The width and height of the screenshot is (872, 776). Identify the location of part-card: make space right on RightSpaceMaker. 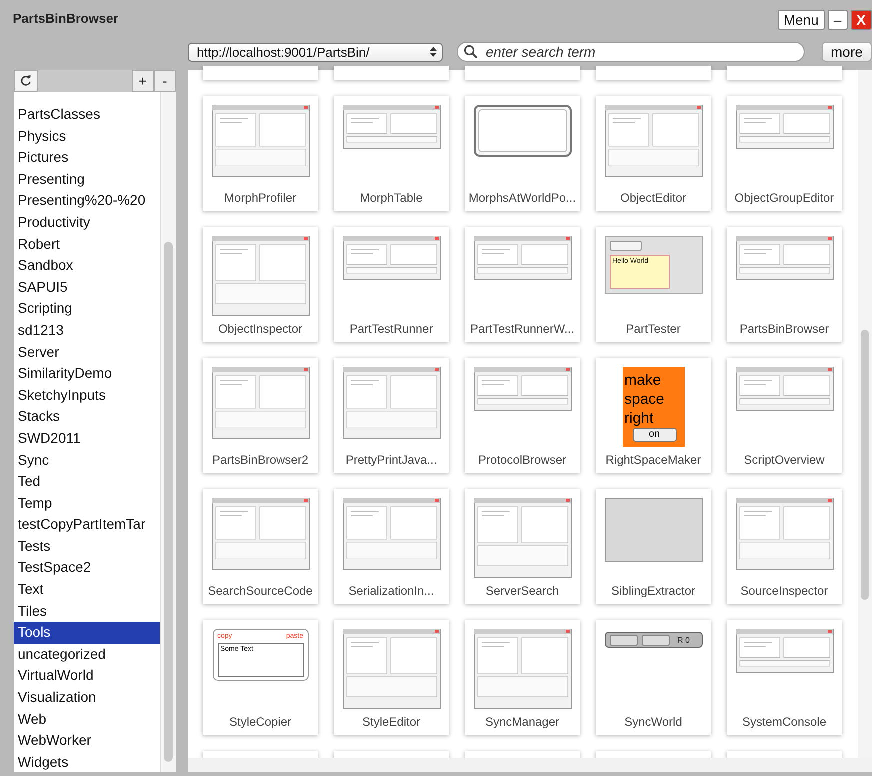
(653, 415).